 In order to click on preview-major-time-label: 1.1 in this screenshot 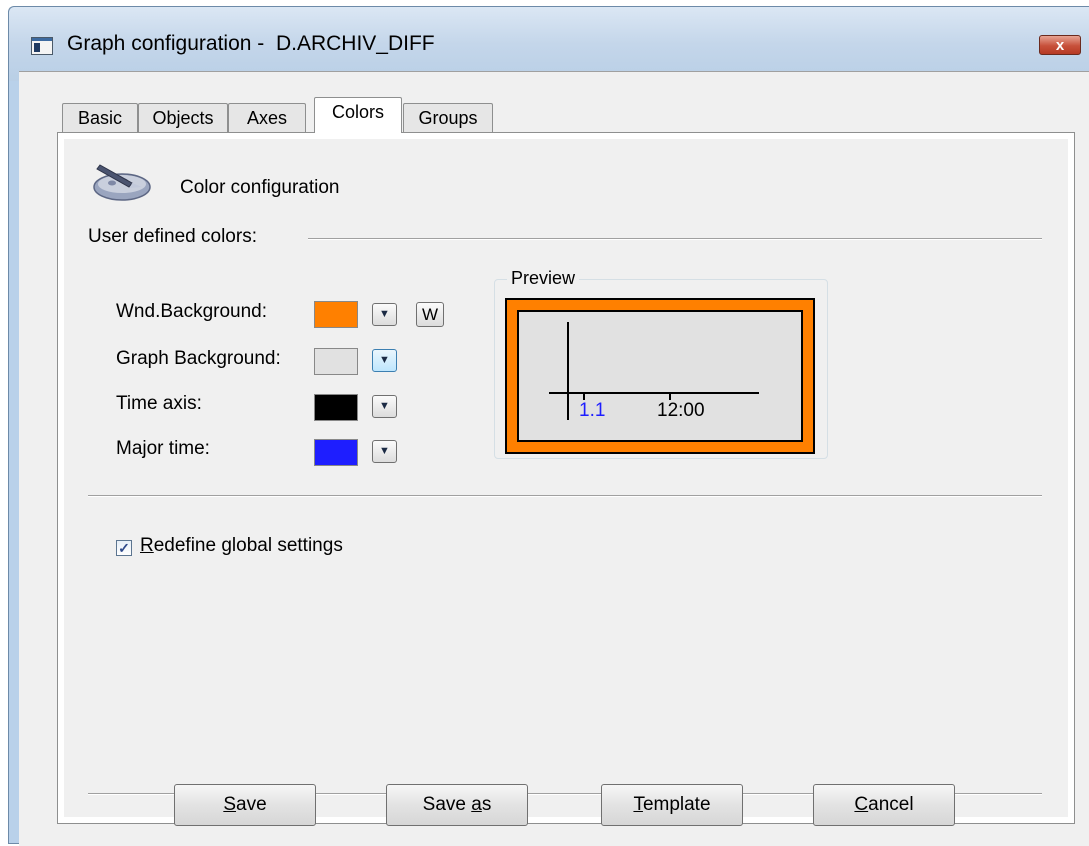, I will do `click(592, 410)`.